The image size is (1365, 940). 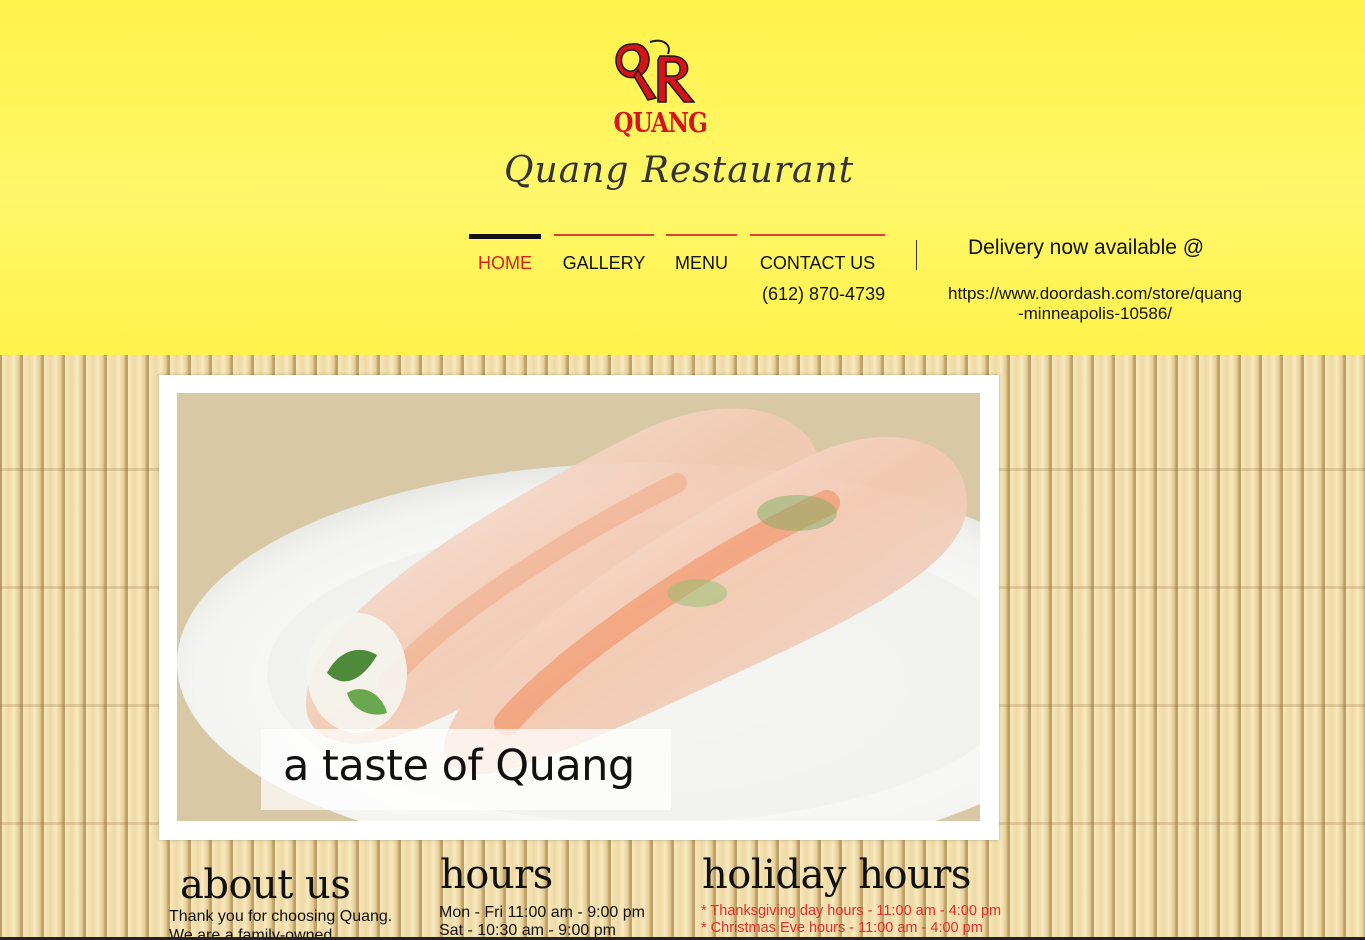 What do you see at coordinates (1095, 293) in the screenshot?
I see `doordash-link-line1: https://www.doordash.com/store/quang` at bounding box center [1095, 293].